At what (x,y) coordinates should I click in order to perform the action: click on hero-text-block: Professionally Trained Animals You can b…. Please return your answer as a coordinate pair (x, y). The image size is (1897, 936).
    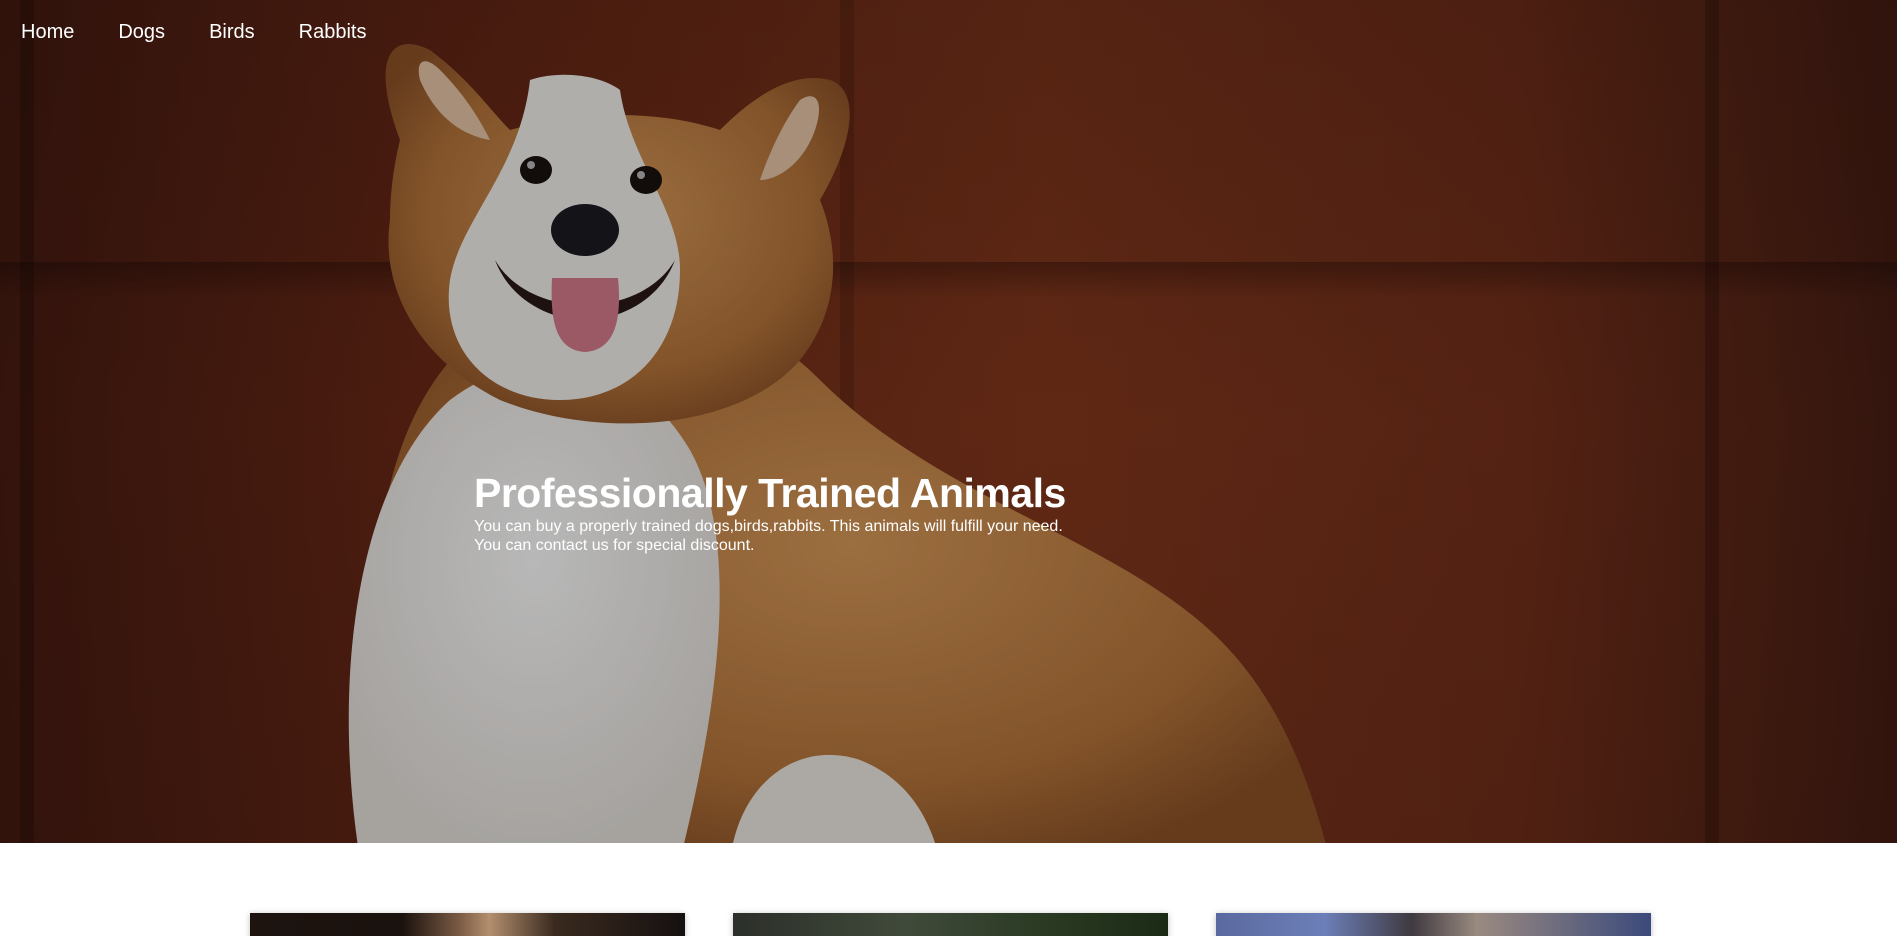
    Looking at the image, I should click on (824, 512).